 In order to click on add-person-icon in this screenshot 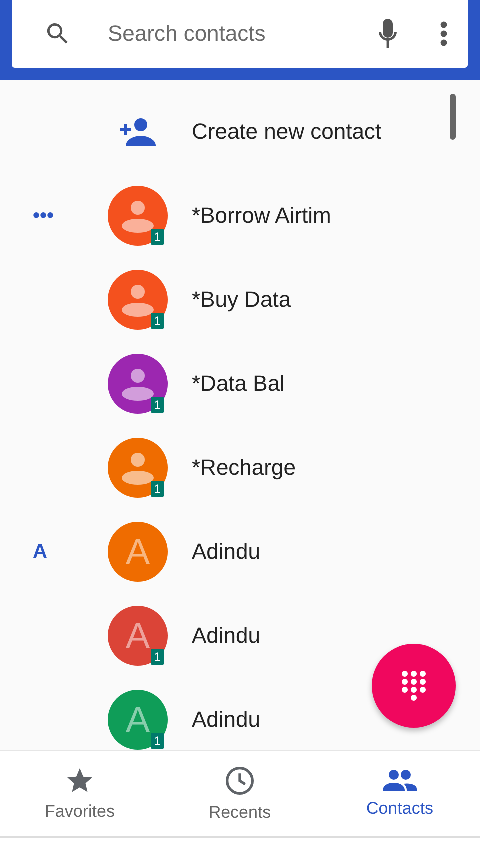, I will do `click(138, 132)`.